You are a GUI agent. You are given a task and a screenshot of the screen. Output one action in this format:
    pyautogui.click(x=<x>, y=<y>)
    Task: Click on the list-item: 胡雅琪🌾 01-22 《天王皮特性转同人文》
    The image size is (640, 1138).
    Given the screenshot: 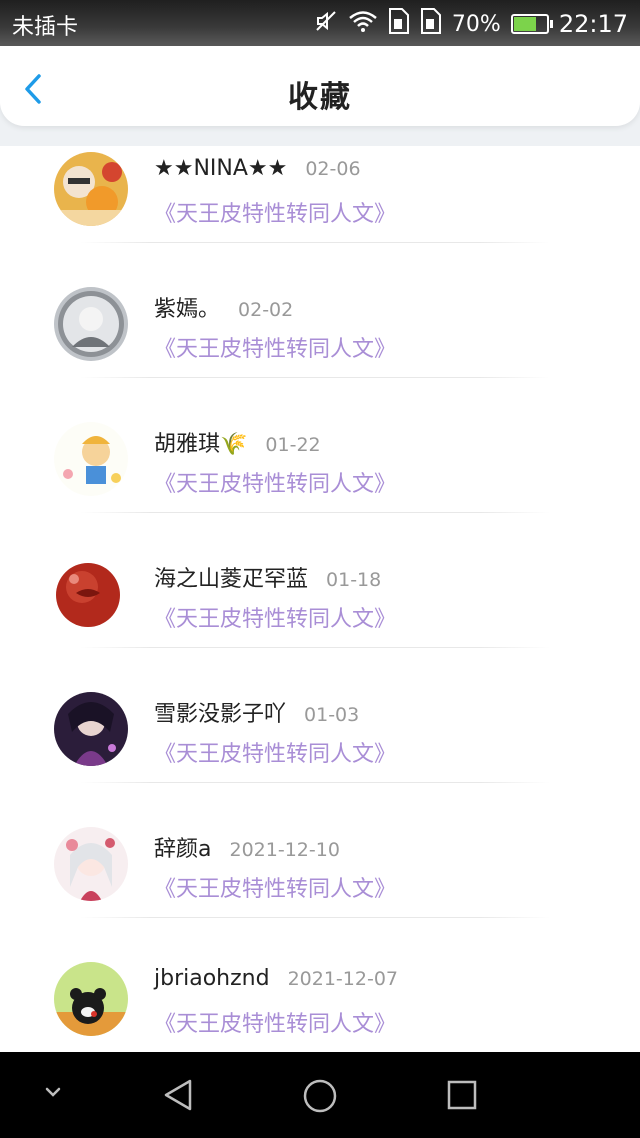 What is the action you would take?
    pyautogui.click(x=320, y=483)
    